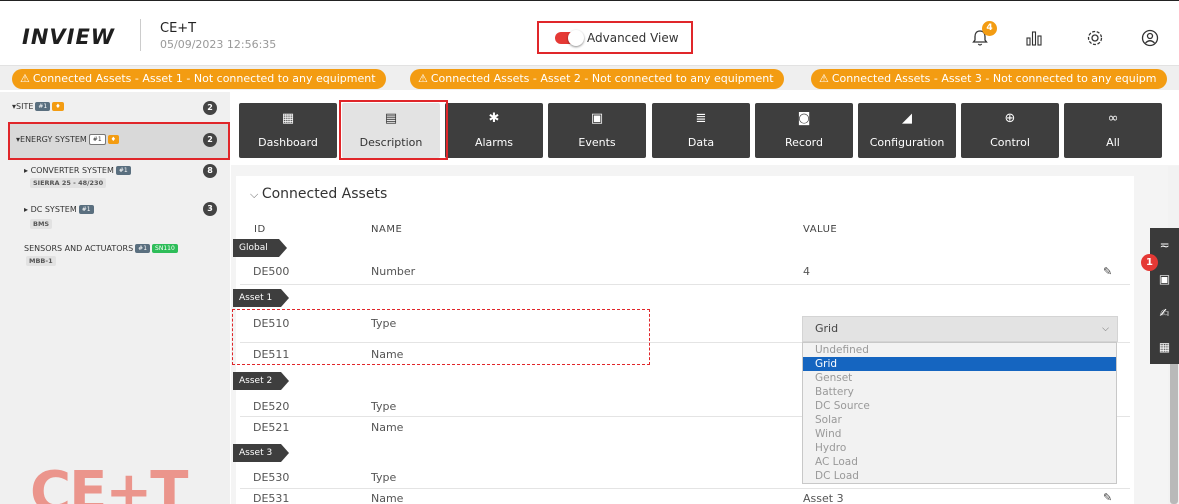 The image size is (1179, 504). What do you see at coordinates (1149, 262) in the screenshot?
I see `unsaved-changes-badge: 1` at bounding box center [1149, 262].